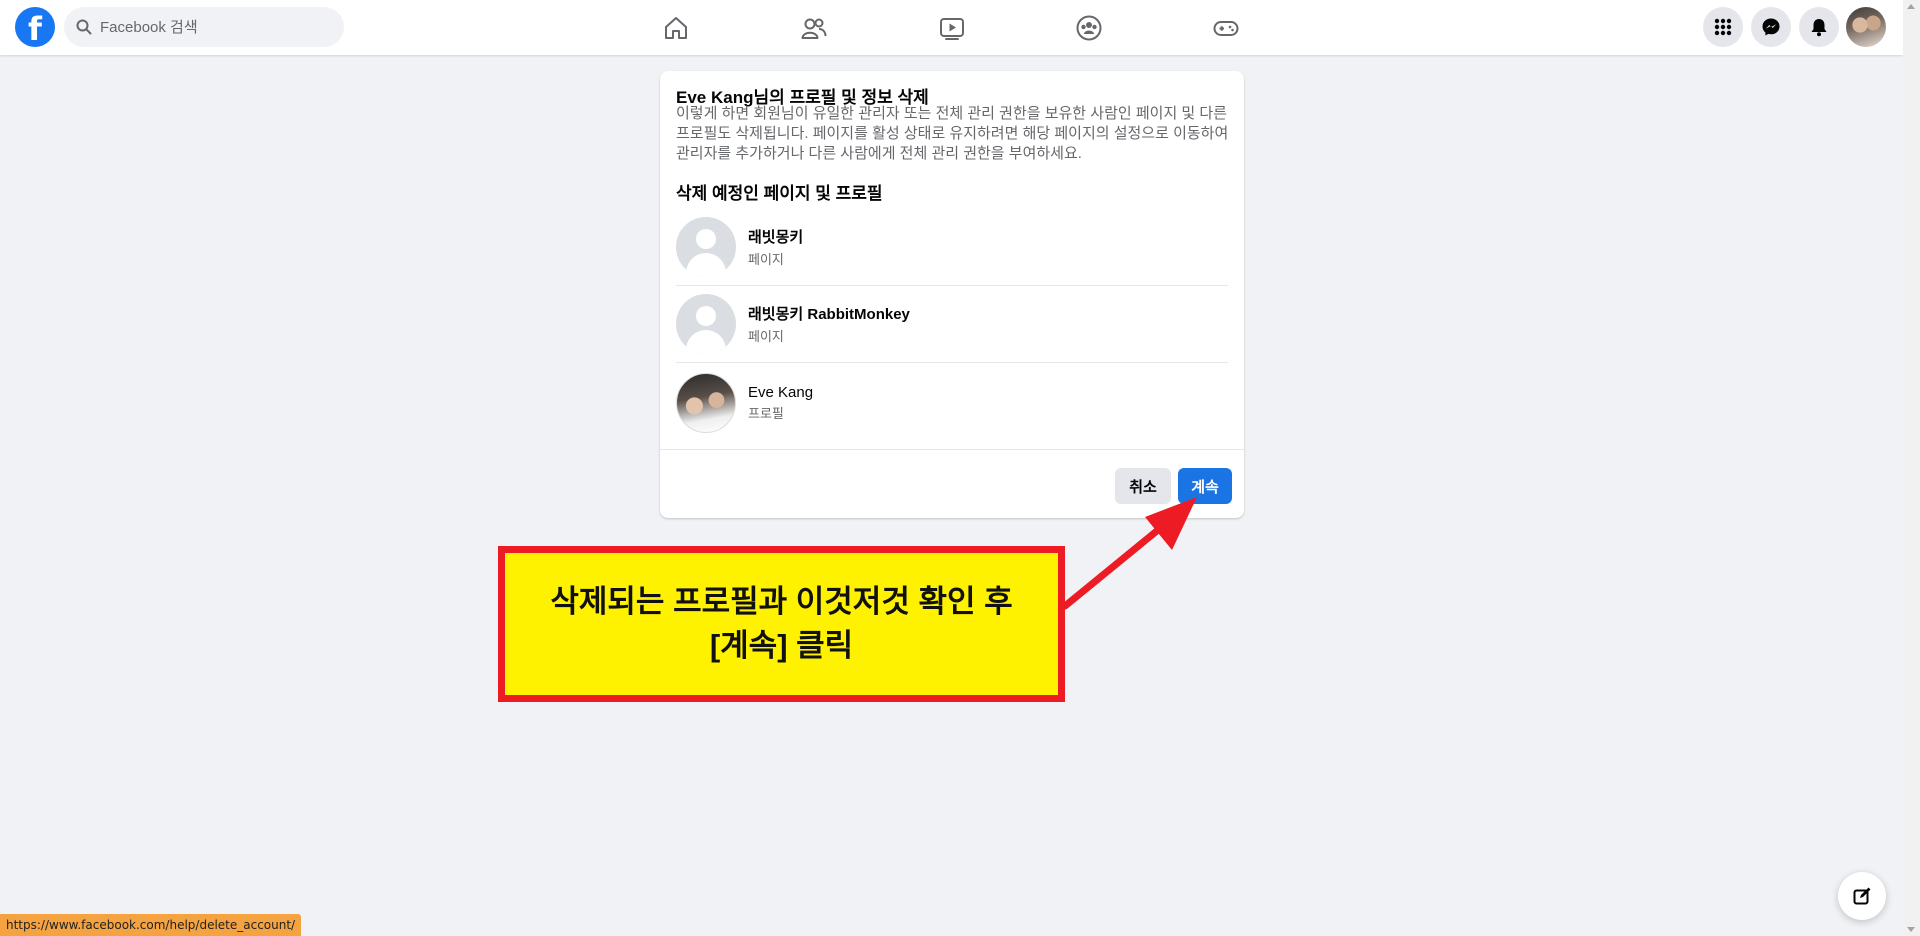 The image size is (1920, 936). What do you see at coordinates (952, 402) in the screenshot?
I see `list-item: Eve Kang 프로필` at bounding box center [952, 402].